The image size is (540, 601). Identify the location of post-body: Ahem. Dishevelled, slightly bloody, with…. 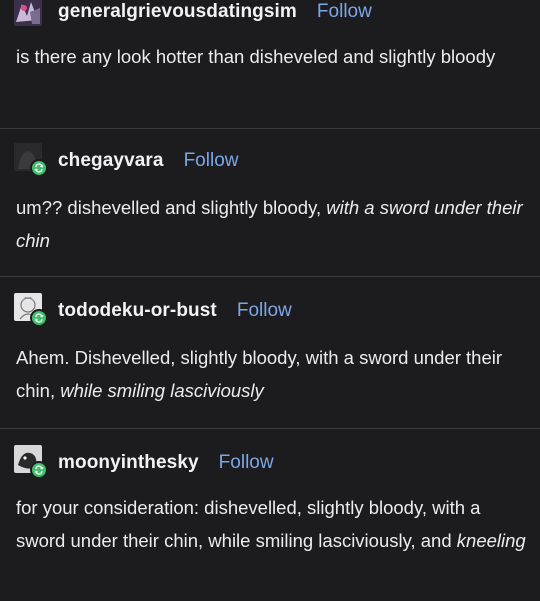
(273, 374).